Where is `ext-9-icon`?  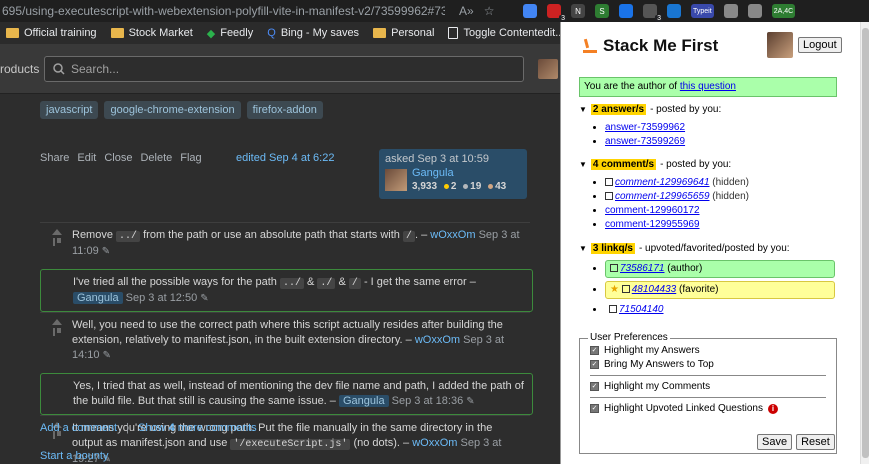
ext-9-icon is located at coordinates (730, 11).